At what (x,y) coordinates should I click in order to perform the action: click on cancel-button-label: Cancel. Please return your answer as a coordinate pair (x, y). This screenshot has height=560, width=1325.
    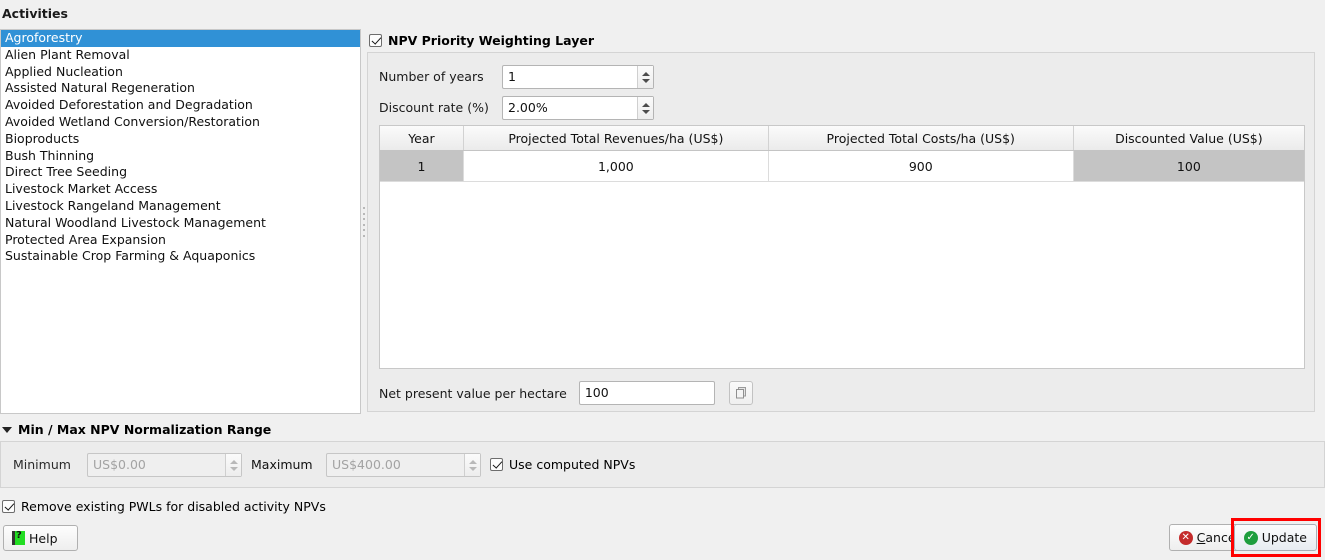
    Looking at the image, I should click on (1217, 537).